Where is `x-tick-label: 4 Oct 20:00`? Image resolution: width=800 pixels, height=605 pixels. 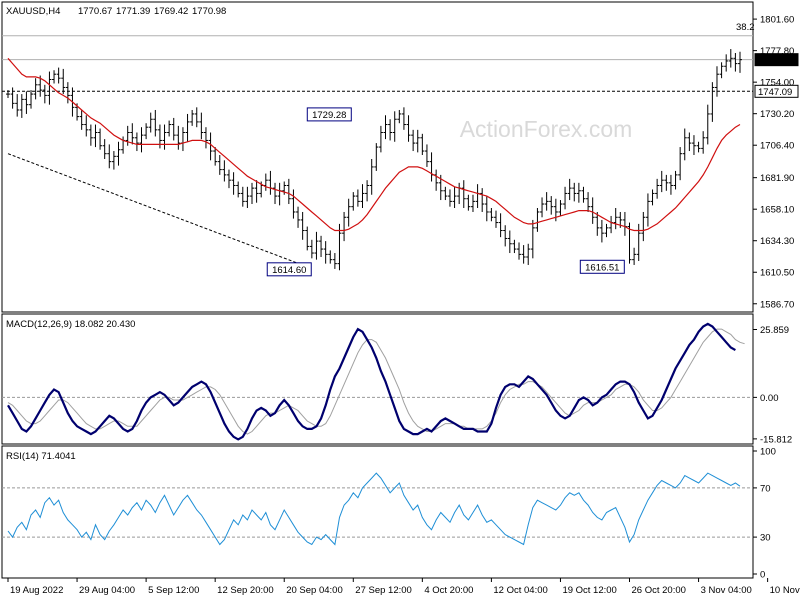
x-tick-label: 4 Oct 20:00 is located at coordinates (448, 590).